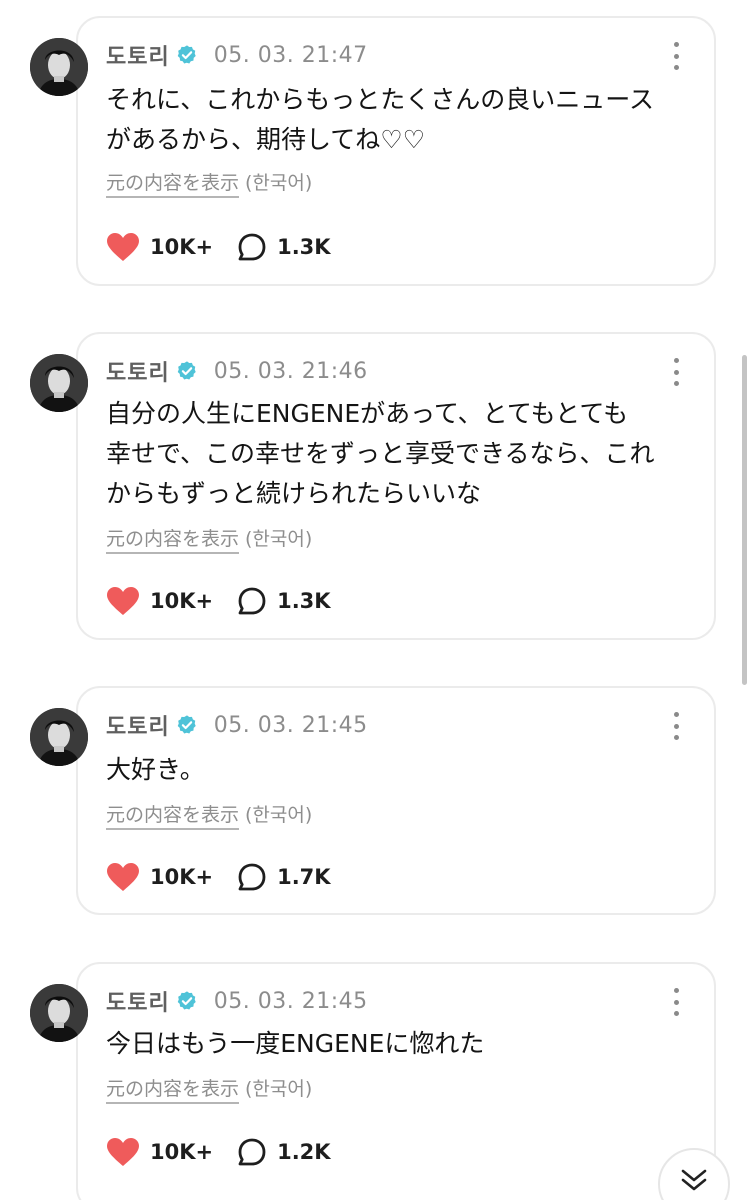 The width and height of the screenshot is (751, 1200). What do you see at coordinates (295, 1043) in the screenshot?
I see `post-text-line: 今日はもう一度ENGENEに惚れた` at bounding box center [295, 1043].